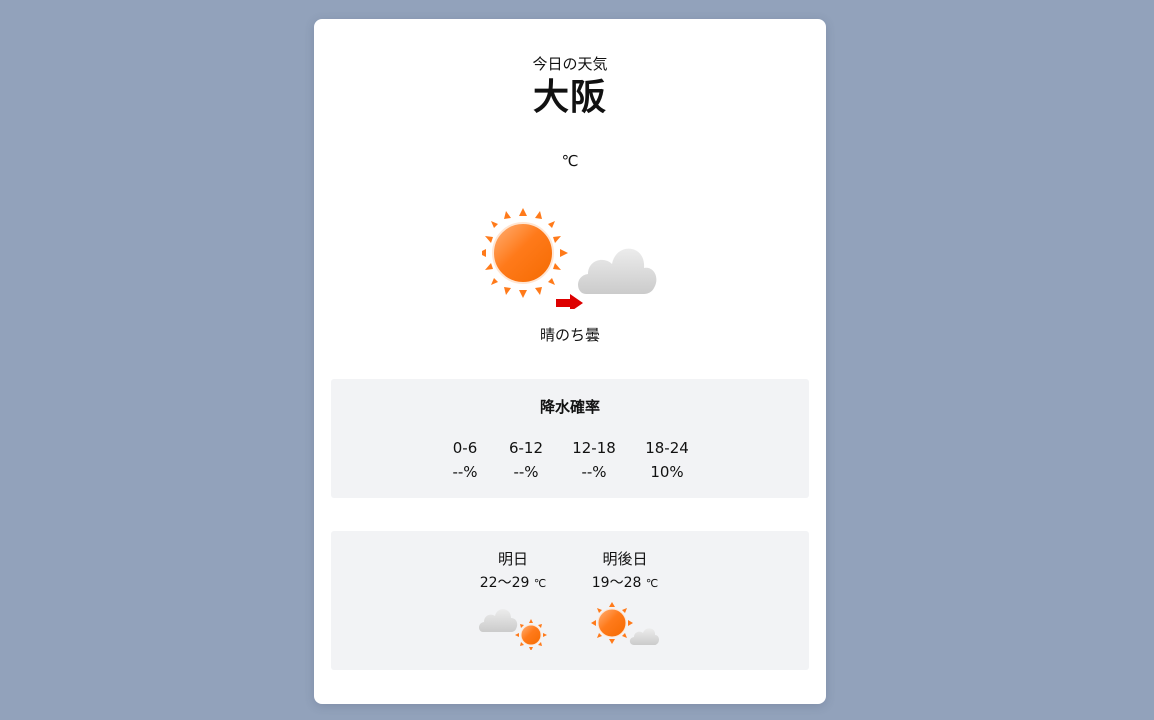 The image size is (1154, 720). Describe the element at coordinates (512, 559) in the screenshot. I see `forecast-day-label: 明日` at that location.